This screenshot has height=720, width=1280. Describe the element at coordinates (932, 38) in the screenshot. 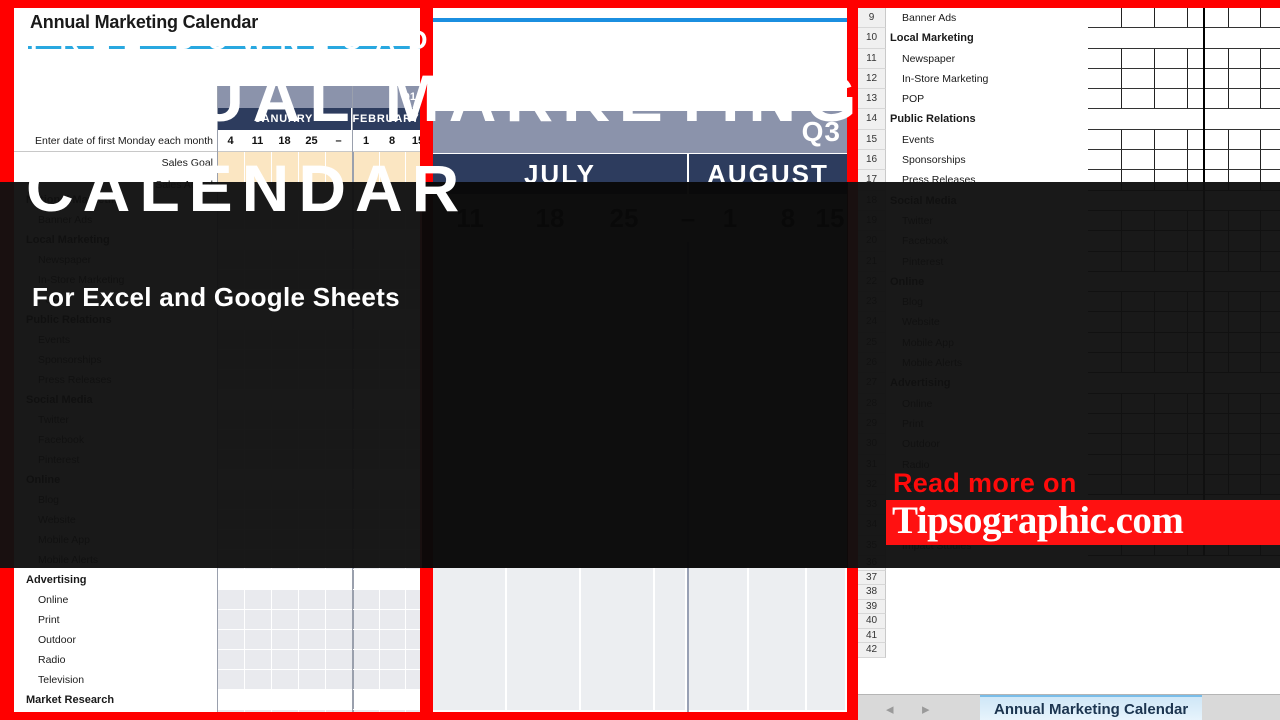

I see `table-row-label: Local Marketing` at that location.